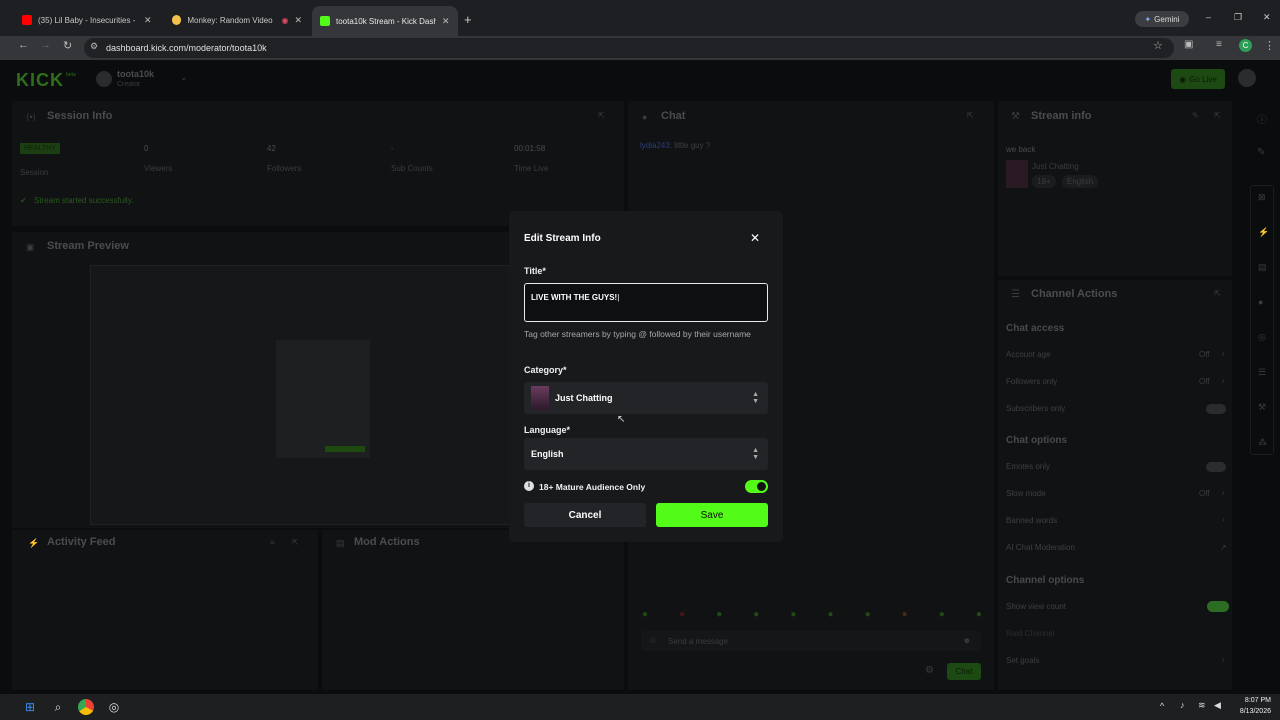  Describe the element at coordinates (30, 707) in the screenshot. I see `windows-start-icon: ⊞` at that location.